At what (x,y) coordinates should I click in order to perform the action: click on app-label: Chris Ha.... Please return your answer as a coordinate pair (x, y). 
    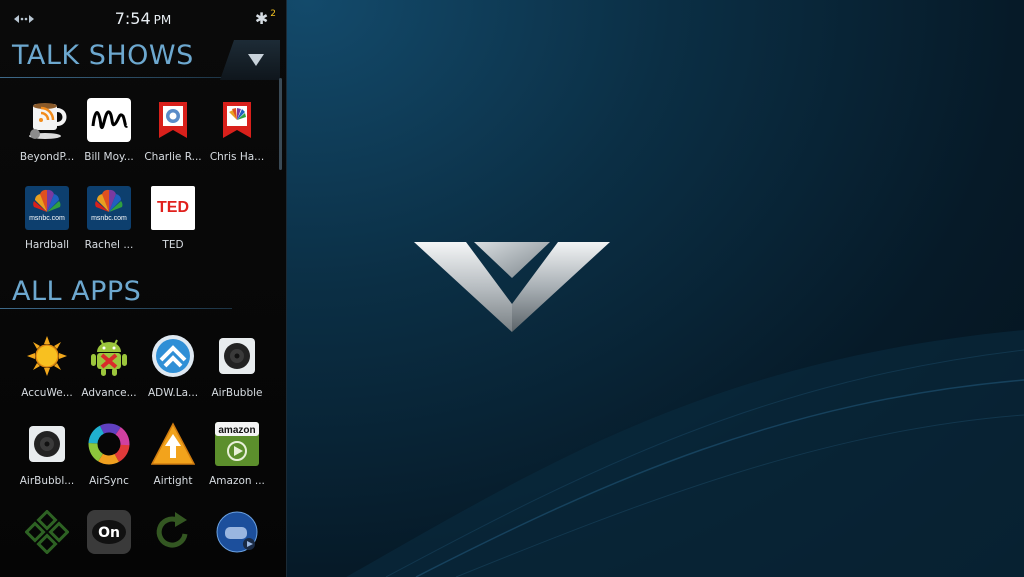
    Looking at the image, I should click on (237, 157).